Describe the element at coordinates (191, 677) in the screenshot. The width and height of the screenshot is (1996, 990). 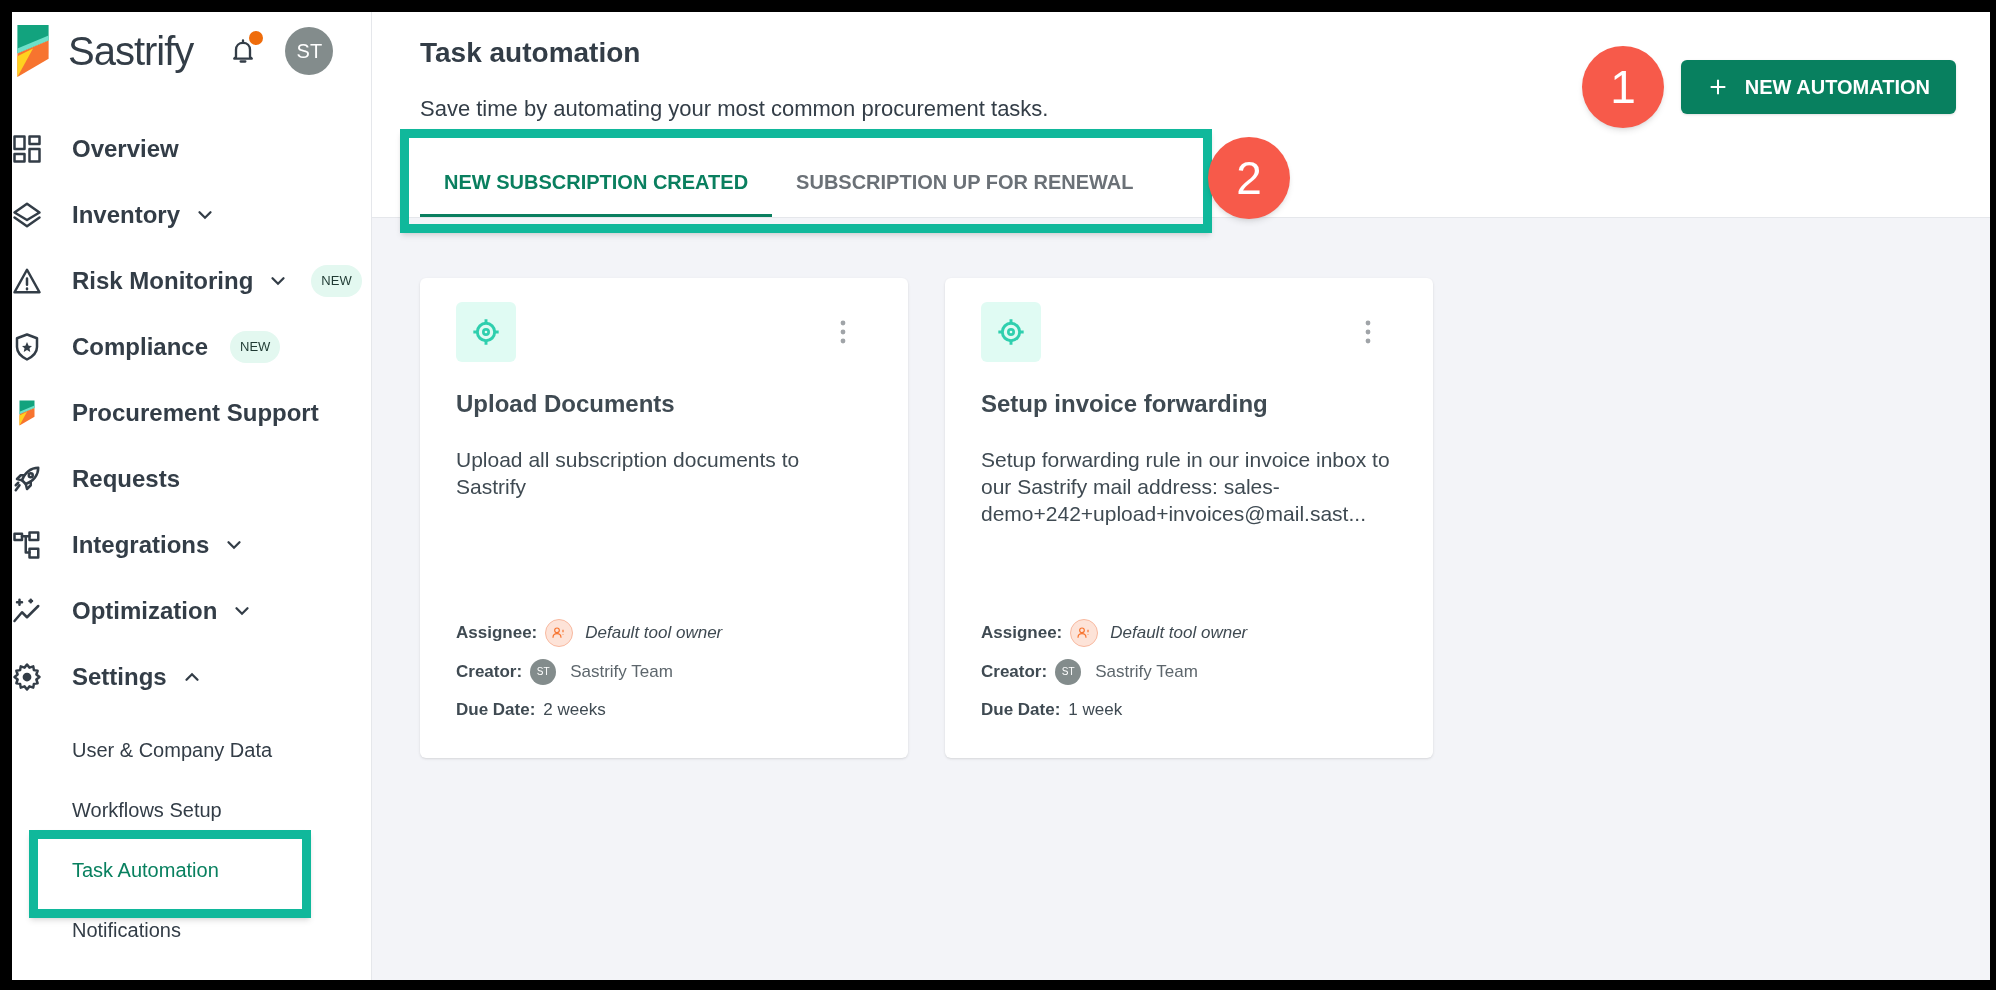
I see `sidebar-item: Settings` at that location.